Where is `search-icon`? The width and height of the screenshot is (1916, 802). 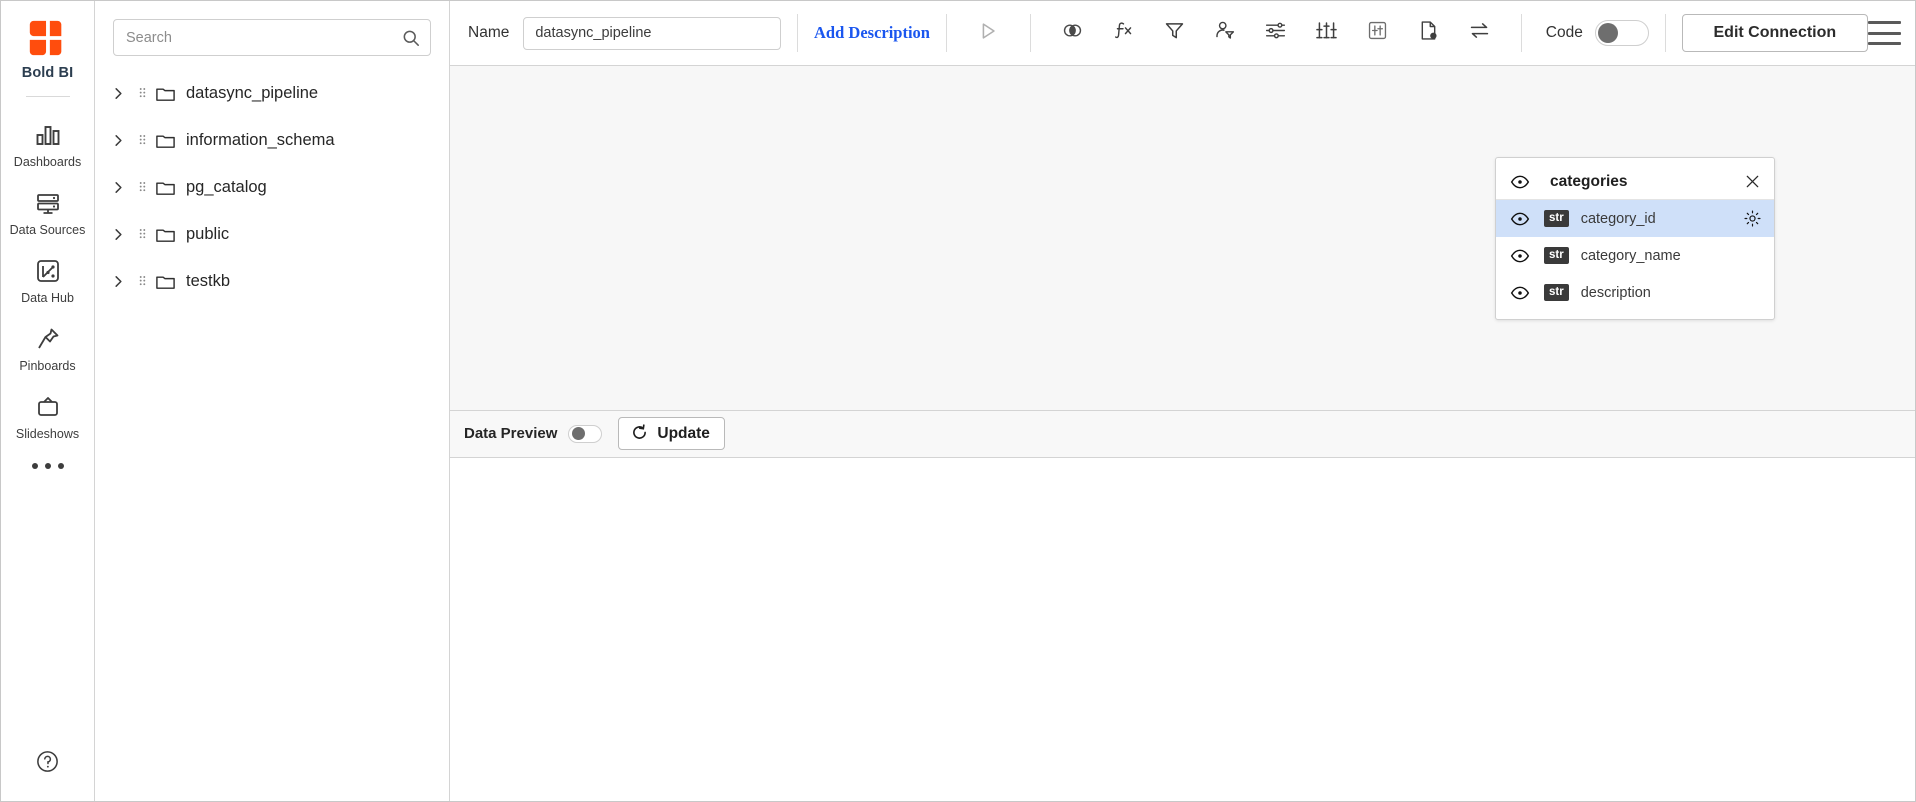
search-icon is located at coordinates (411, 38).